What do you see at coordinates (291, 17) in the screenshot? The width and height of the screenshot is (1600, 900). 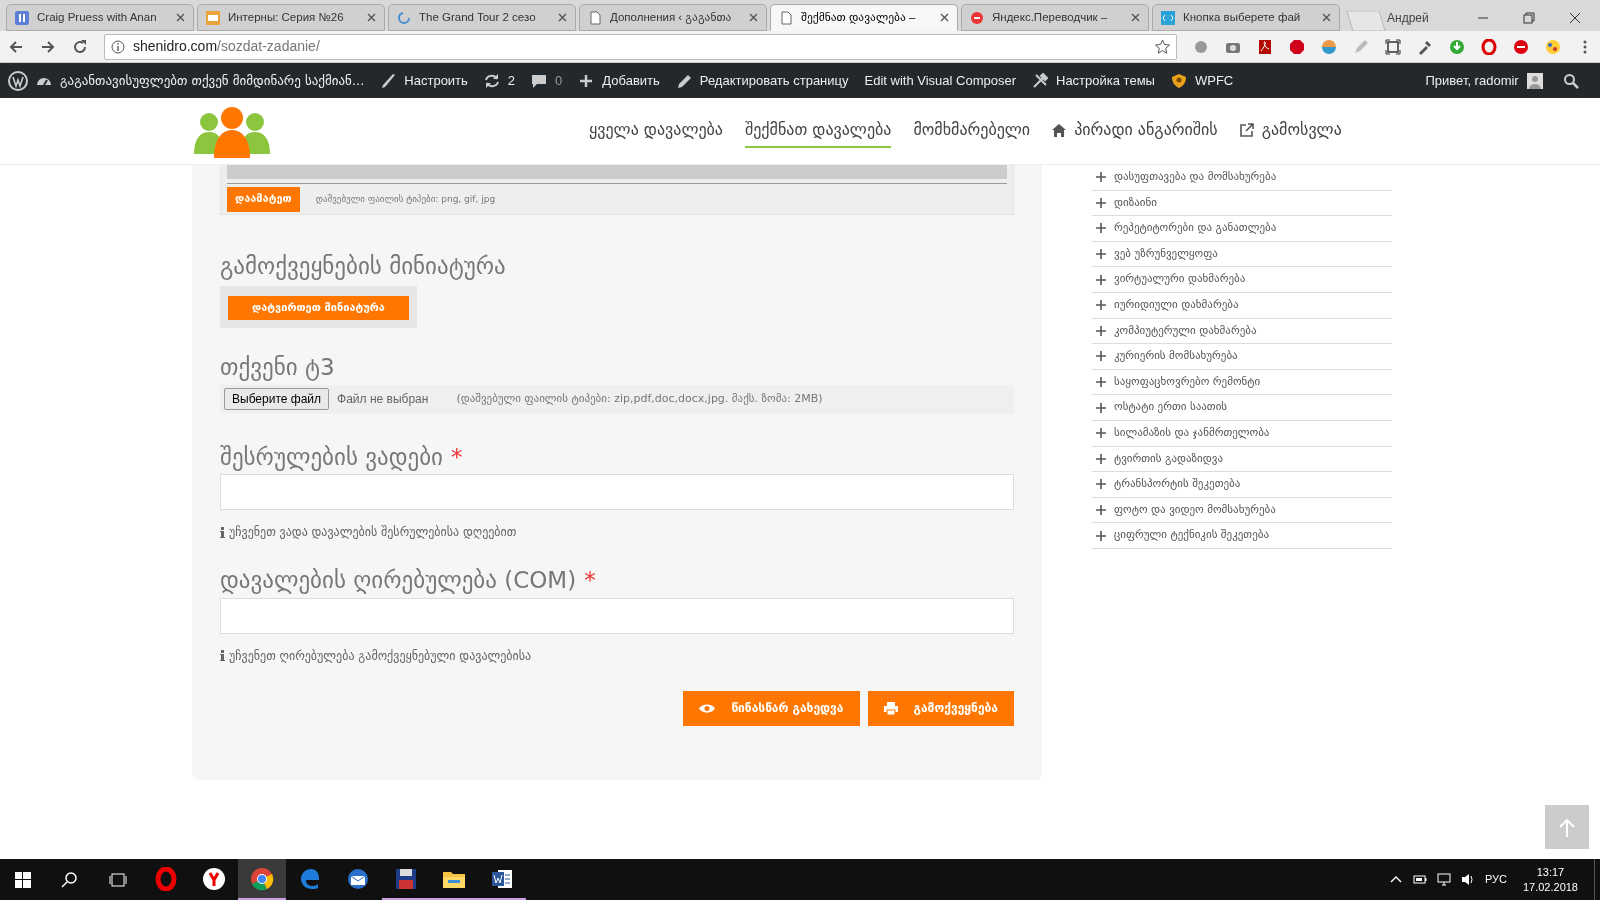 I see `browser-tab: Интерны: Серия №26` at bounding box center [291, 17].